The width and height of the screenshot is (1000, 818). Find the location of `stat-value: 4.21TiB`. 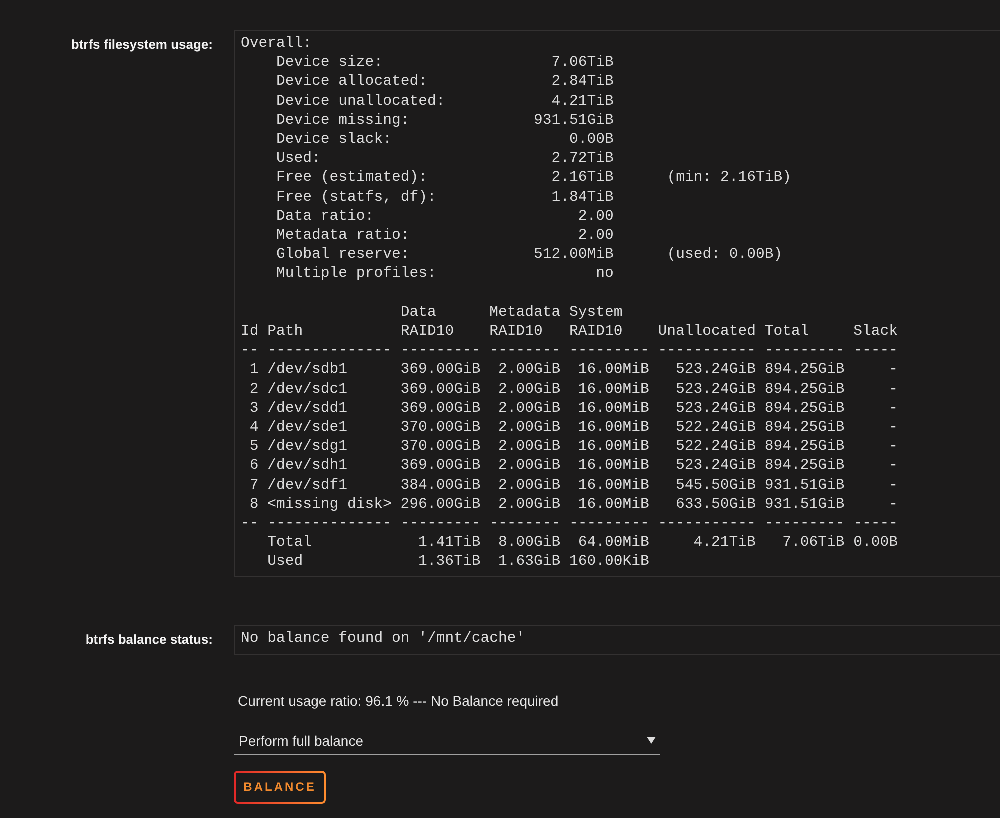

stat-value: 4.21TiB is located at coordinates (583, 102).